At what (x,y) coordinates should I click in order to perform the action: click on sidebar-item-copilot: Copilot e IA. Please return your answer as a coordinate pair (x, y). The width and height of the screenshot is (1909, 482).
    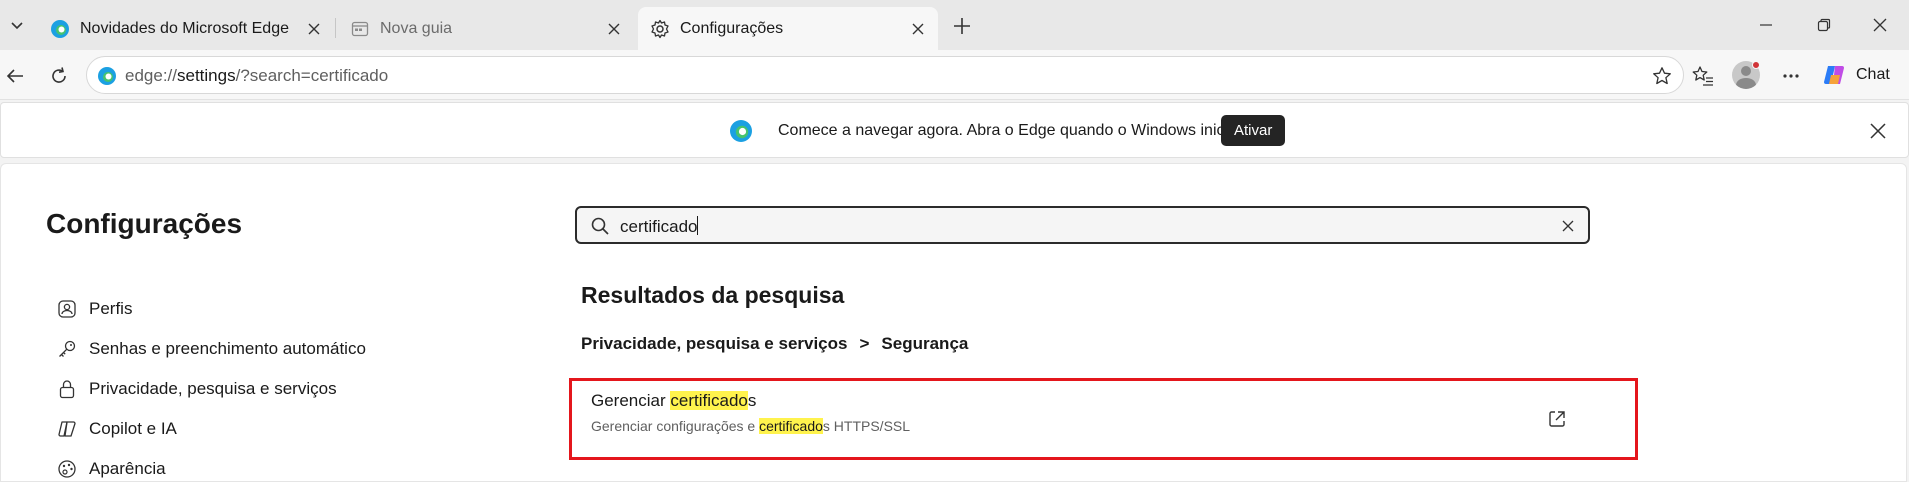
    Looking at the image, I should click on (117, 429).